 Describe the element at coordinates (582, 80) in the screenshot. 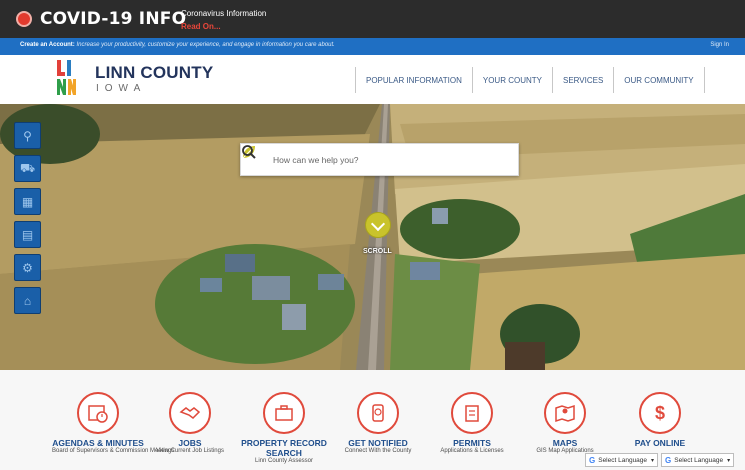

I see `nav-services: SERVICES` at that location.